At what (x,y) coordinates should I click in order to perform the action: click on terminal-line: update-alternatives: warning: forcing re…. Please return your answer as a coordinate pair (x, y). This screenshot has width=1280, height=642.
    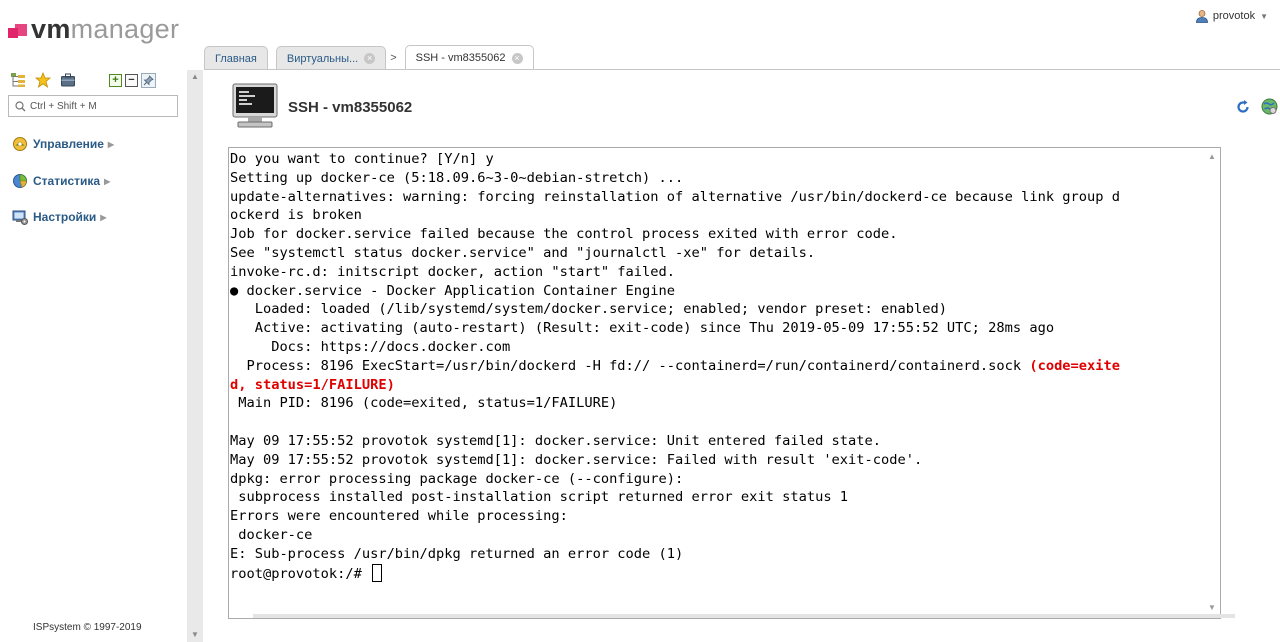
    Looking at the image, I should click on (675, 196).